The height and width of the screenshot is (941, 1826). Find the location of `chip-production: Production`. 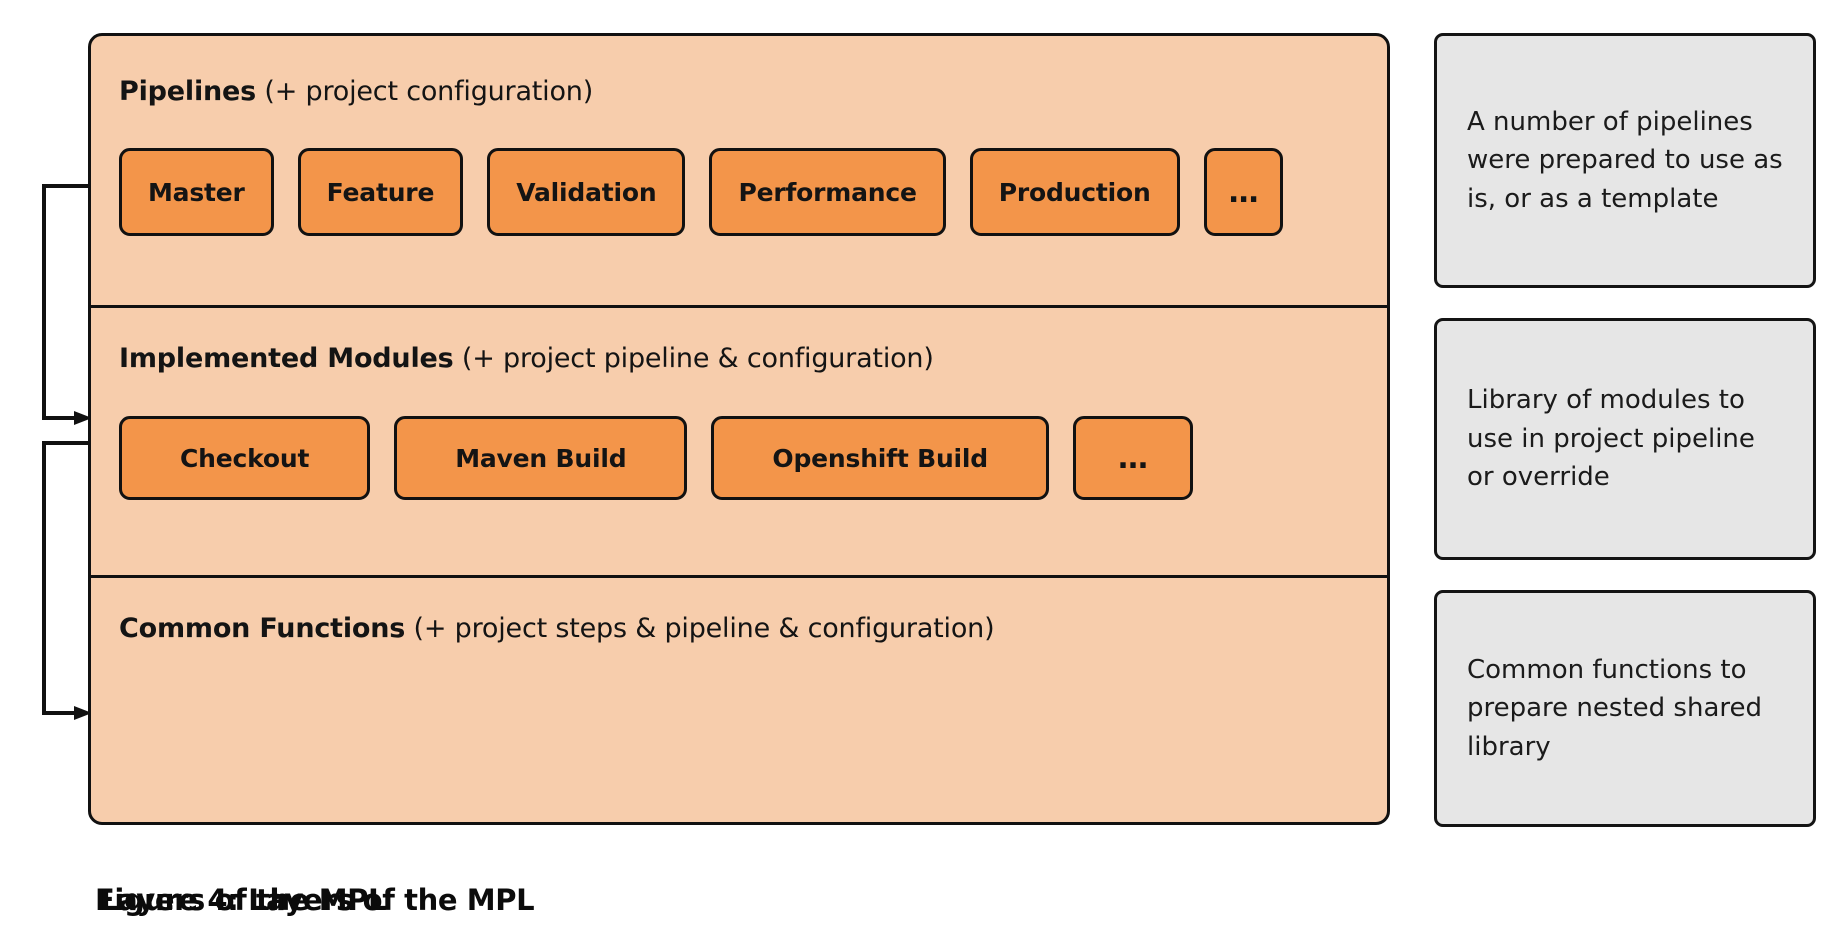

chip-production: Production is located at coordinates (1074, 192).